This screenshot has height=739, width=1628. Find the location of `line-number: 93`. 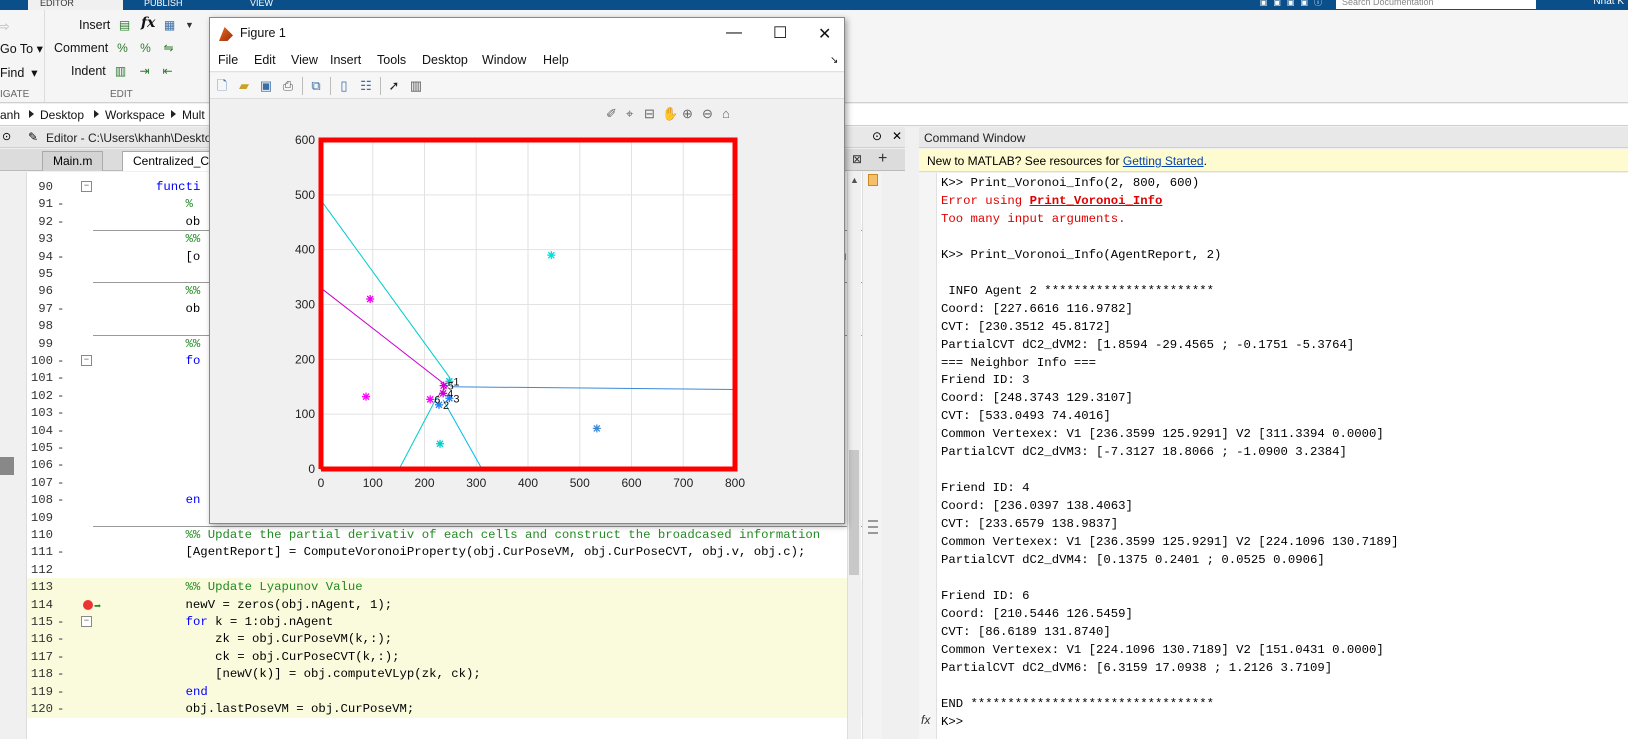

line-number: 93 is located at coordinates (40, 239).